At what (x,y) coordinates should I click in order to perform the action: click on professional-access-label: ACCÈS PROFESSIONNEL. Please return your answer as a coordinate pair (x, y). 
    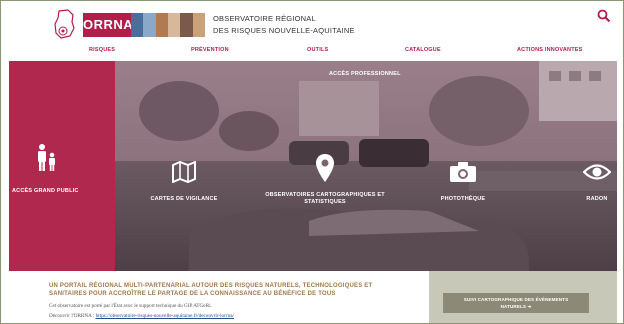
    Looking at the image, I should click on (365, 74).